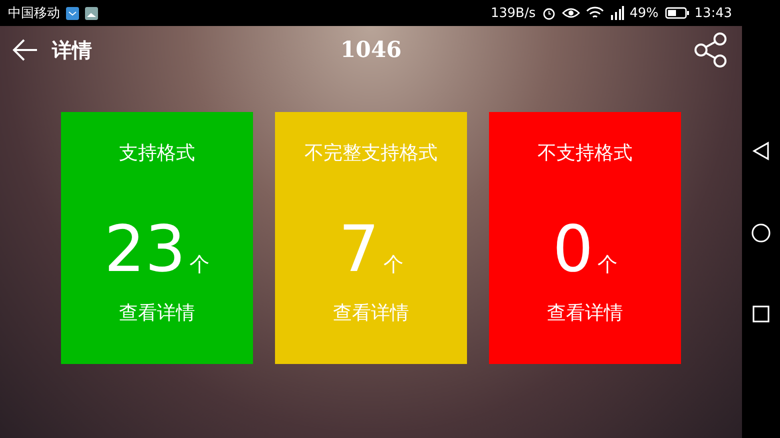 This screenshot has height=438, width=780. Describe the element at coordinates (595, 13) in the screenshot. I see `wifi-icon` at that location.